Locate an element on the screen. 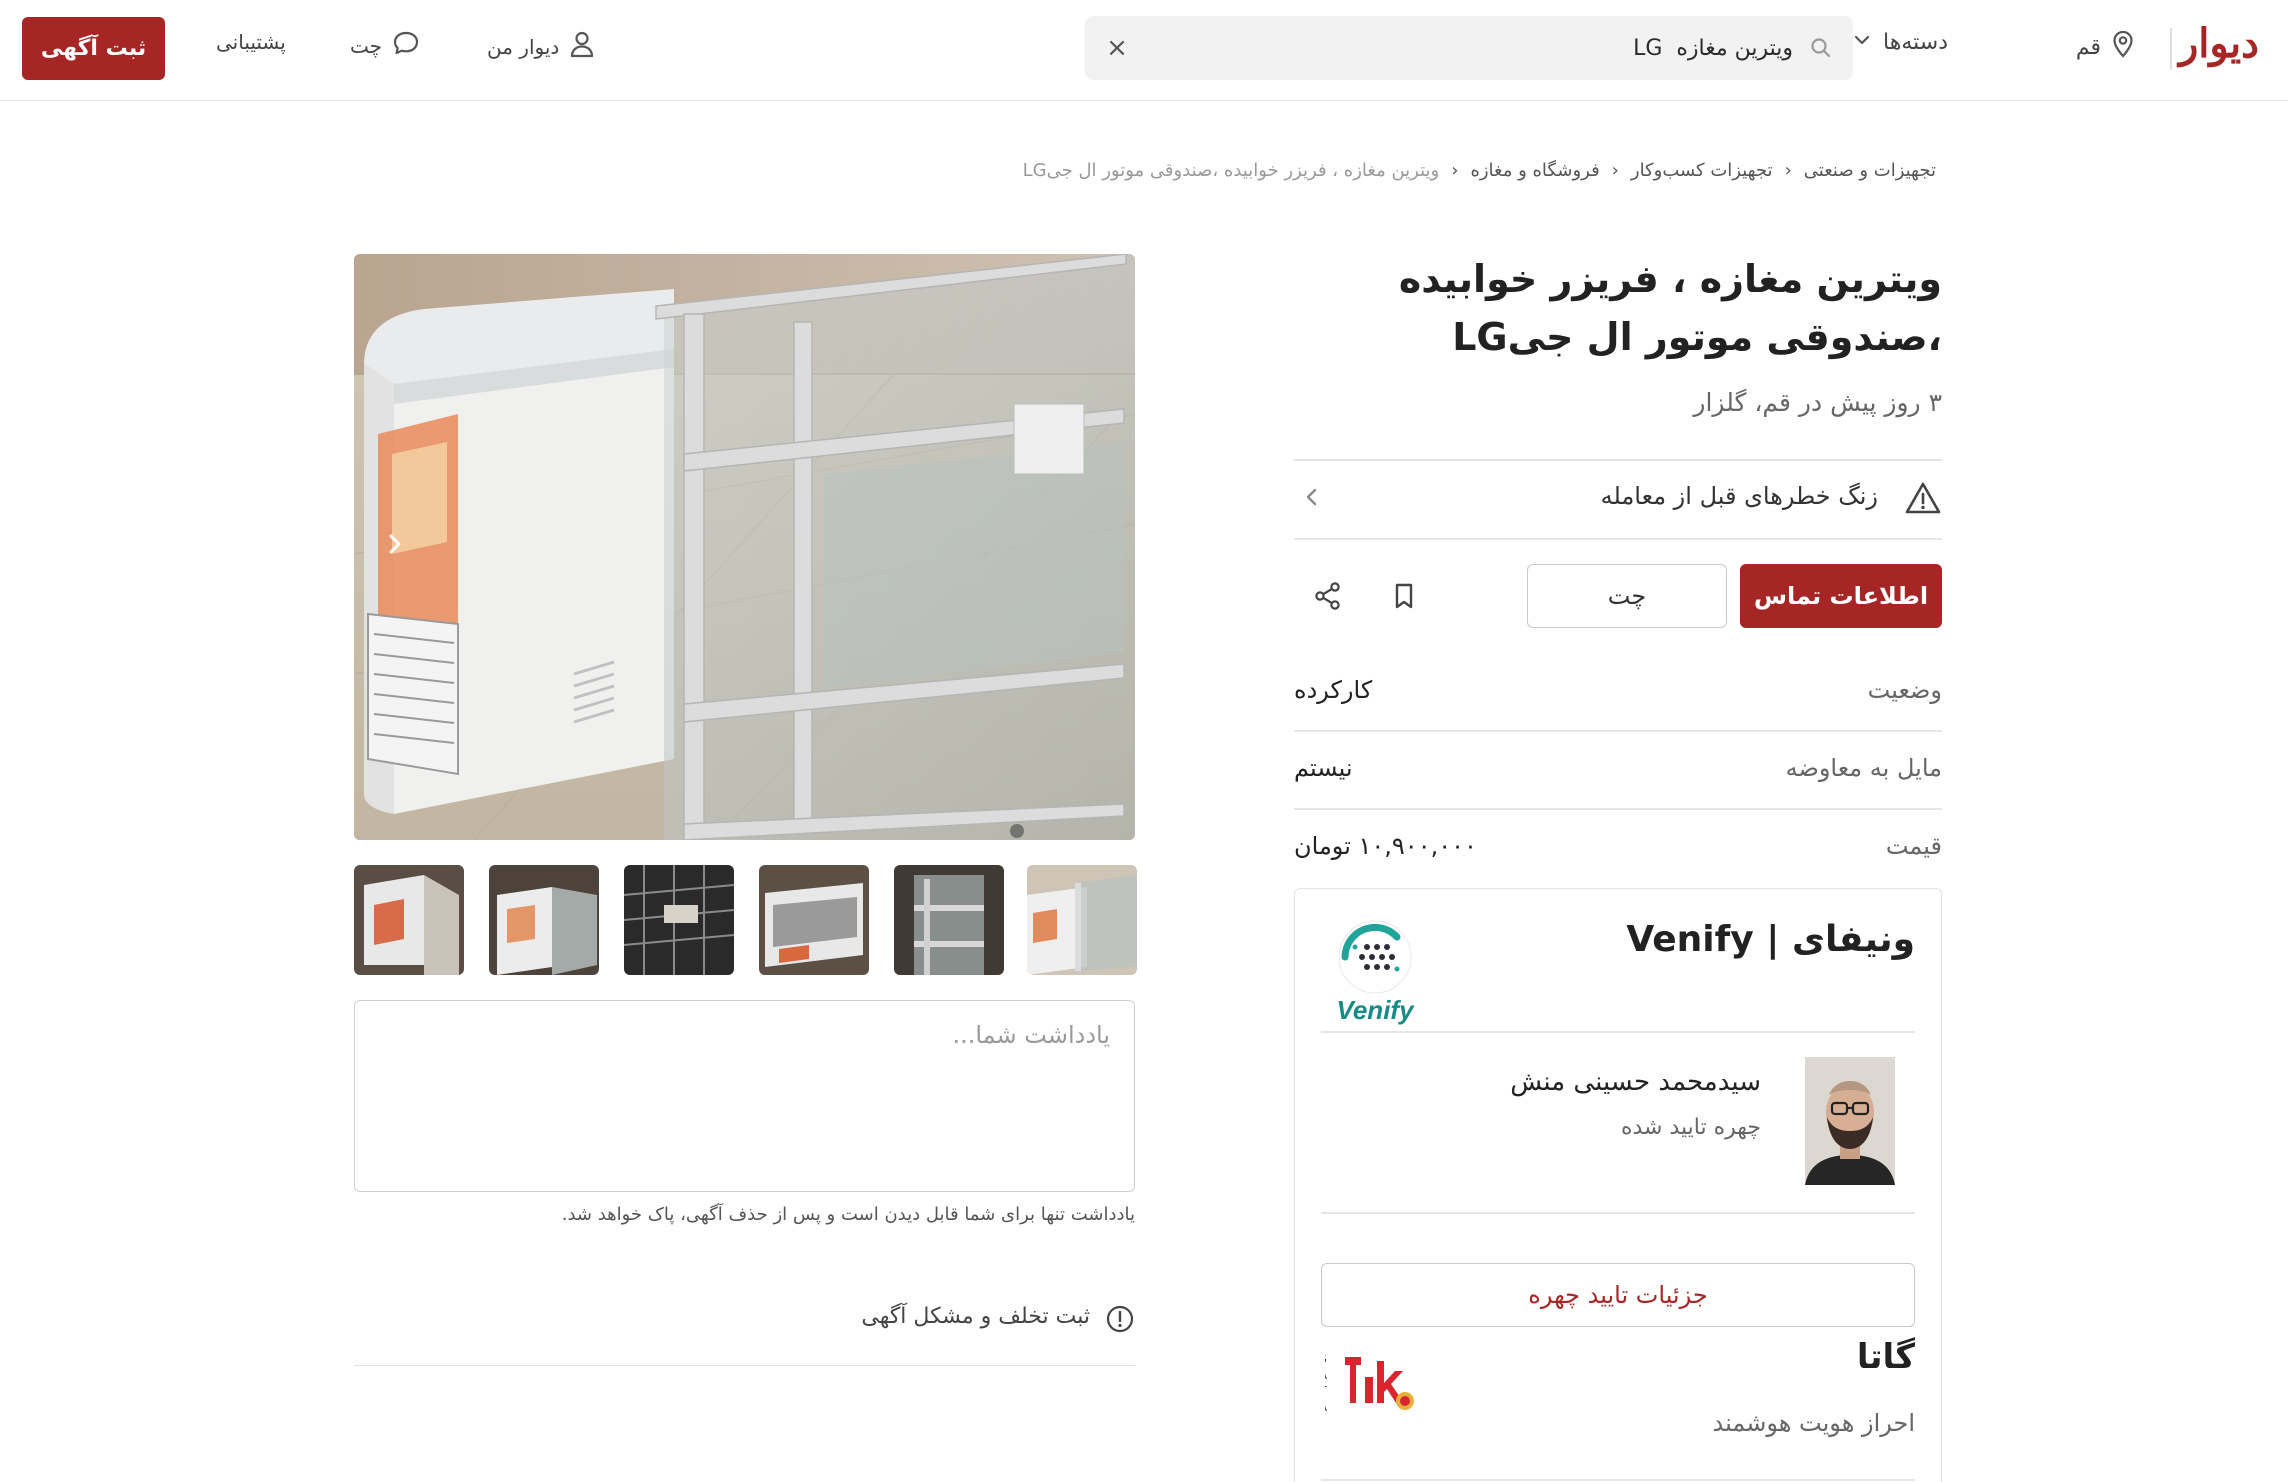  search-input is located at coordinates (1493, 48).